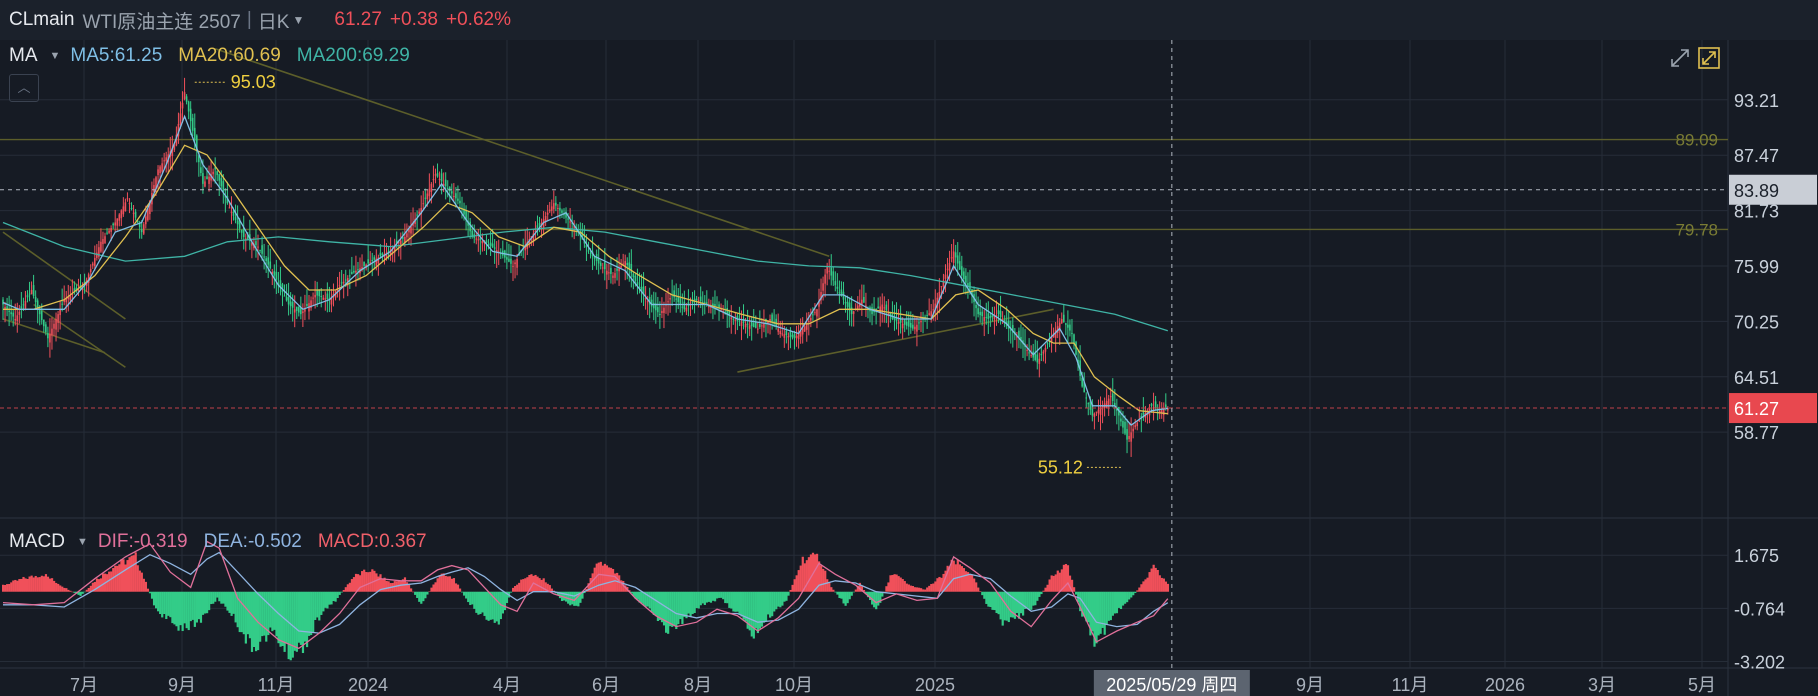 The width and height of the screenshot is (1818, 696). Describe the element at coordinates (23, 56) in the screenshot. I see `ma-indicator-label: MA` at that location.